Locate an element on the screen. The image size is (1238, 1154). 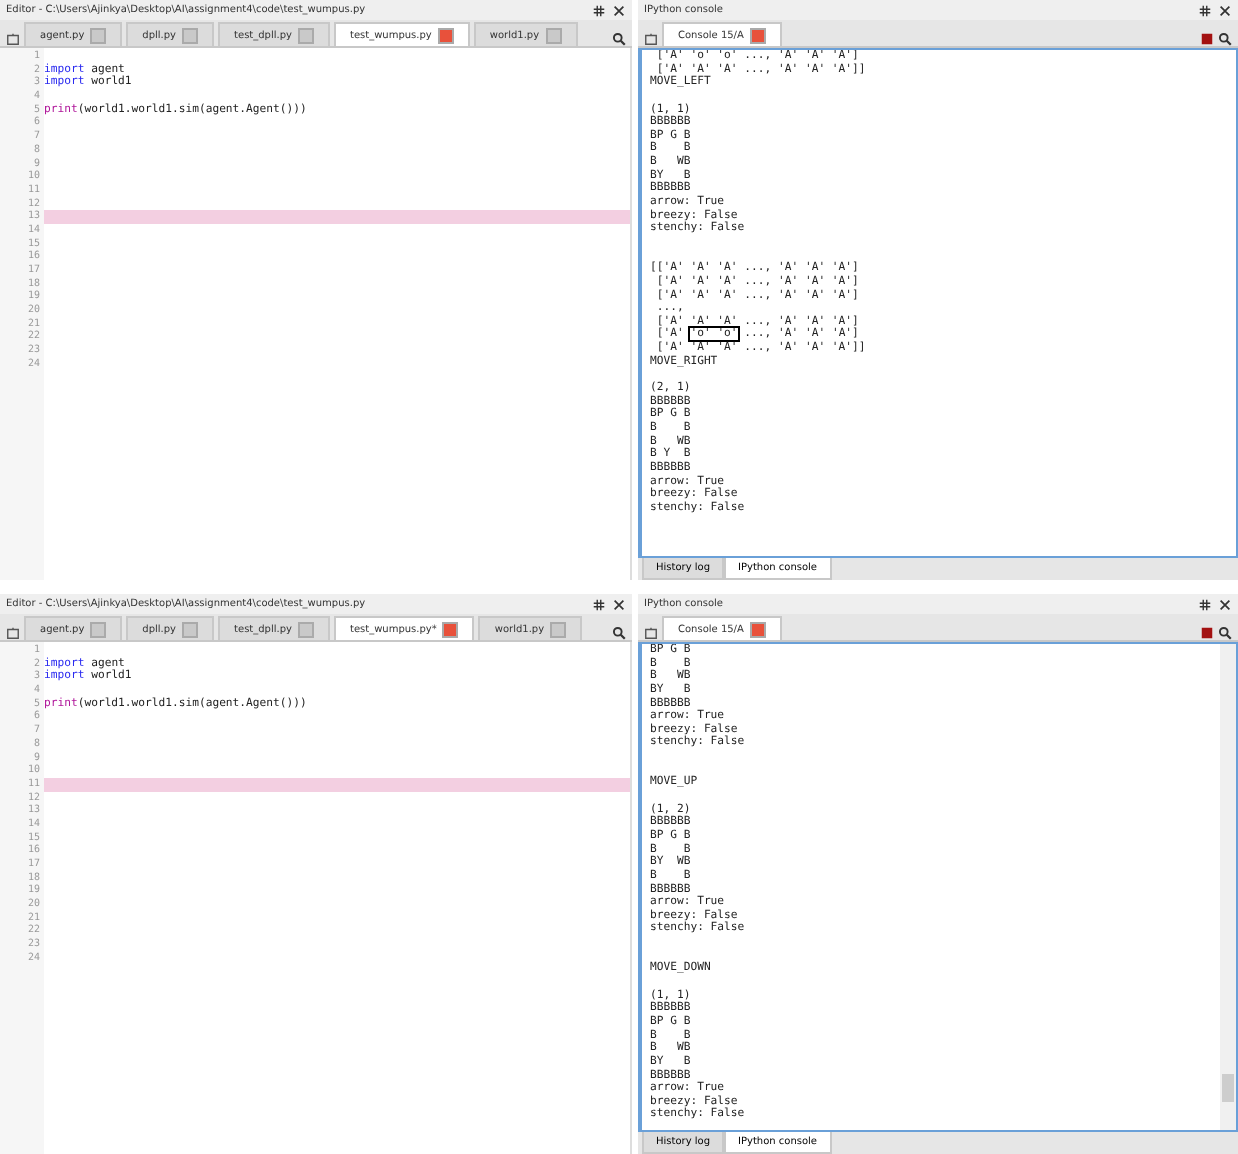
scrollbar-thumb is located at coordinates (1228, 1088).